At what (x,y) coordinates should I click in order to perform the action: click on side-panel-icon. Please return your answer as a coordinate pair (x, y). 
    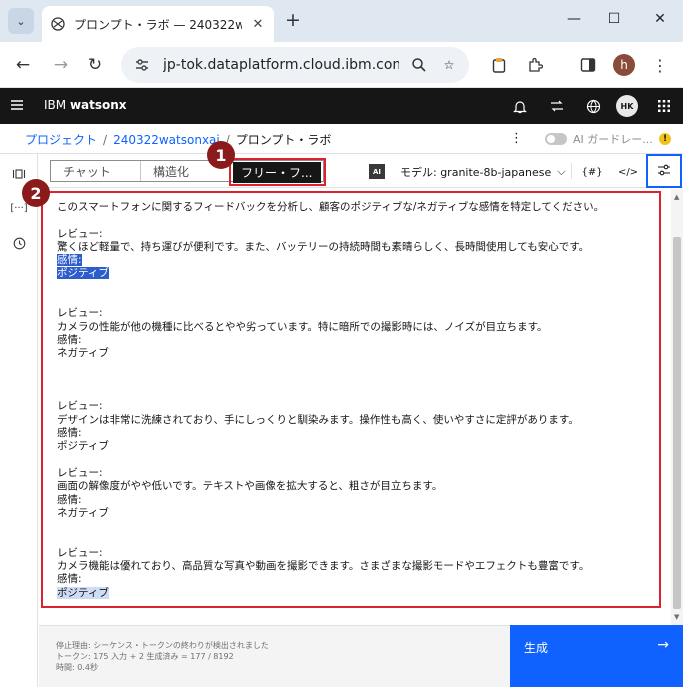
    Looking at the image, I should click on (588, 65).